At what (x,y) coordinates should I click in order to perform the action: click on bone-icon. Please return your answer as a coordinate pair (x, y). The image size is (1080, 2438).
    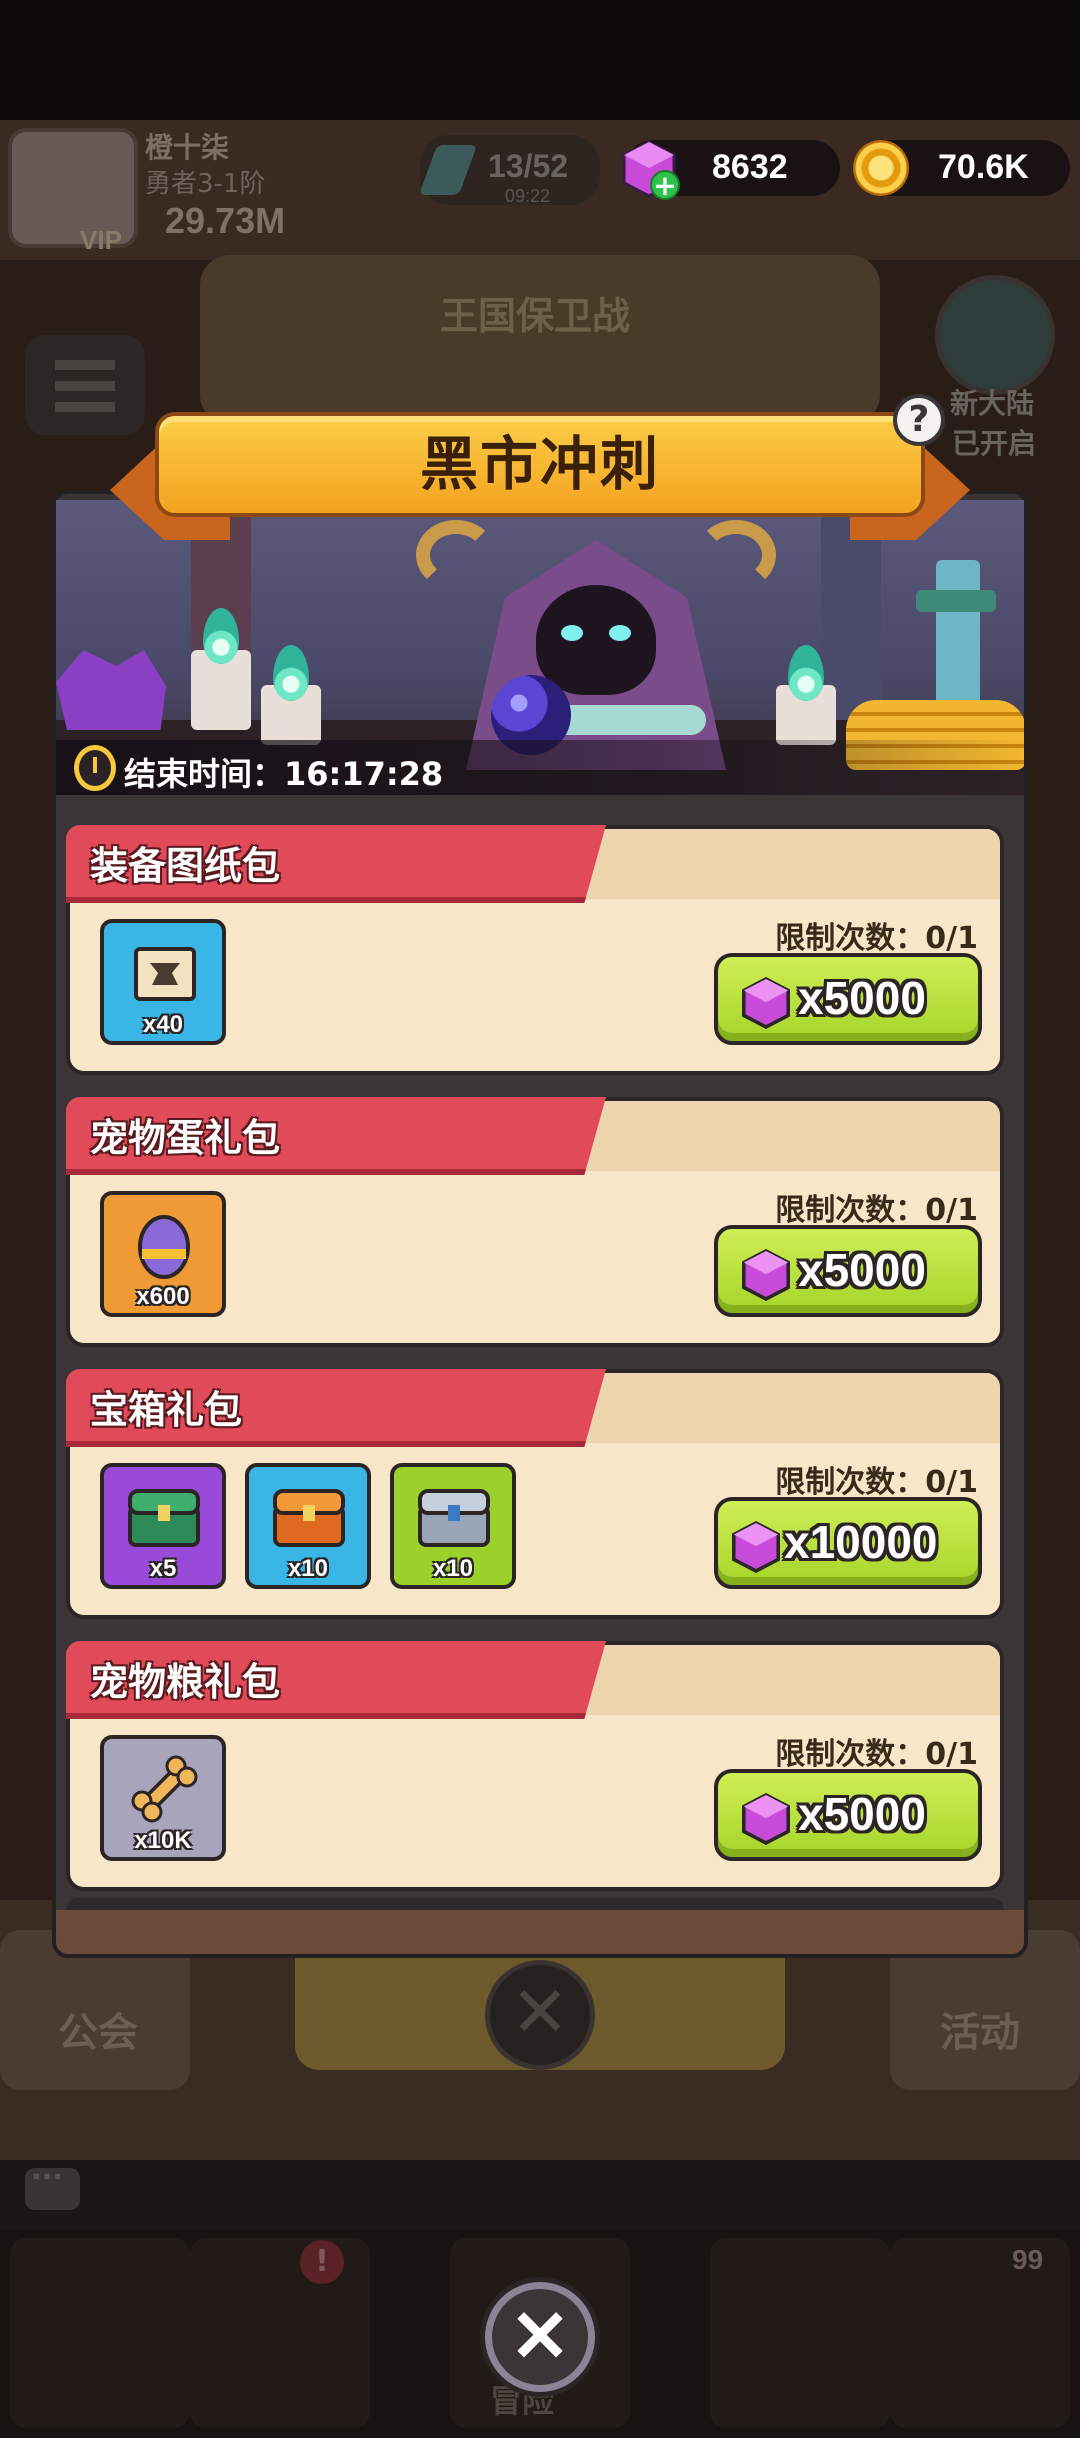
    Looking at the image, I should click on (164, 1789).